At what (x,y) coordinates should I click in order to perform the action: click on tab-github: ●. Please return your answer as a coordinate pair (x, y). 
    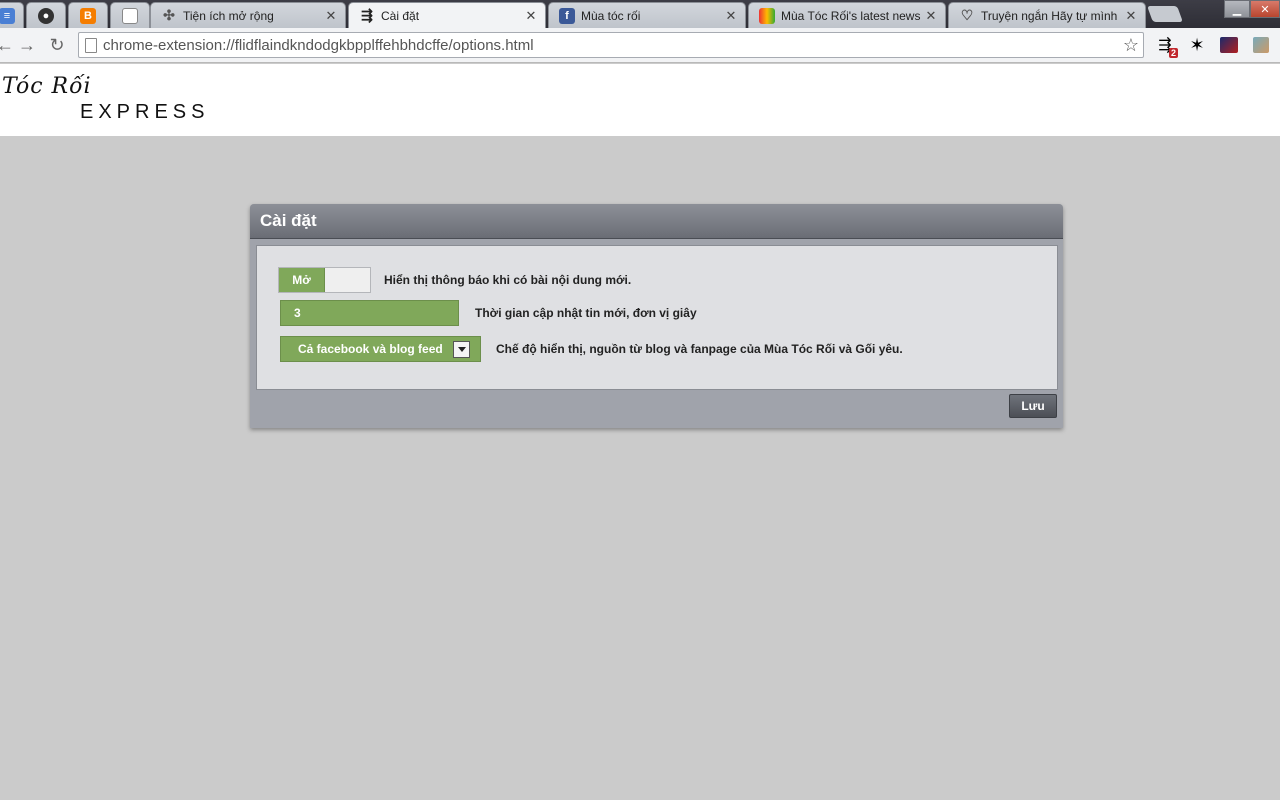
    Looking at the image, I should click on (46, 15).